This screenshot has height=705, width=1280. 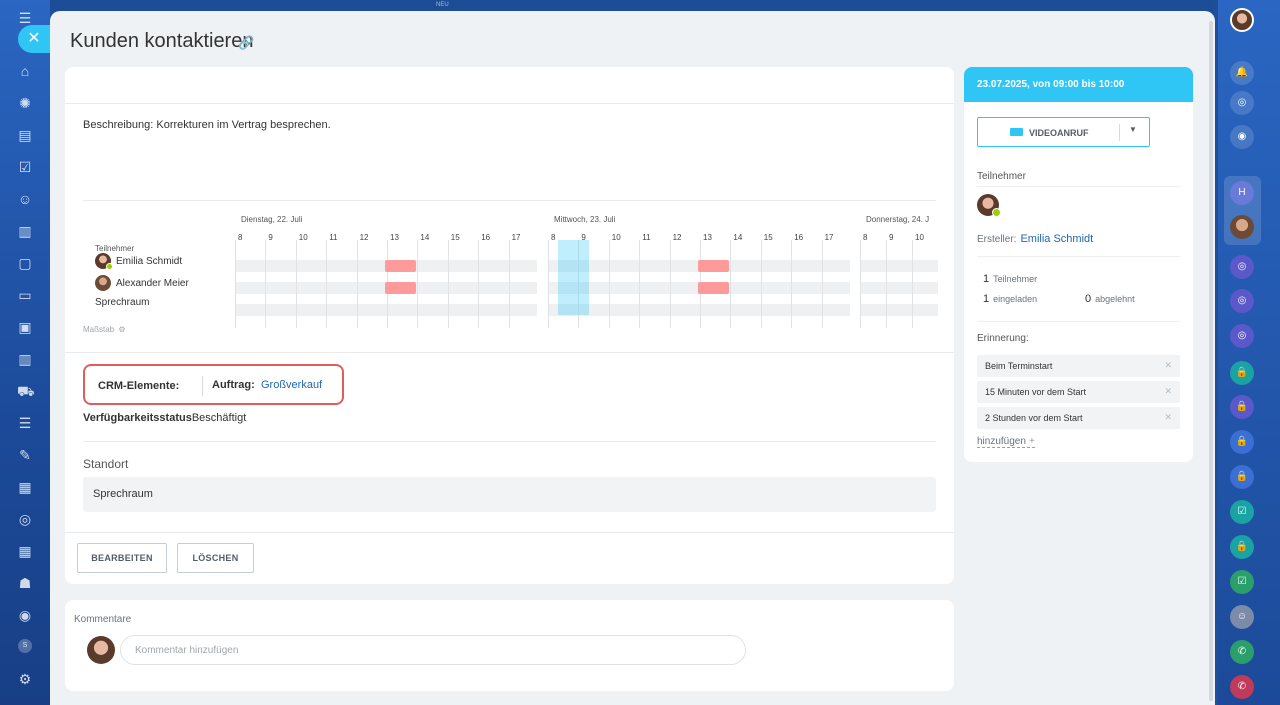 I want to click on home-icon: ⌂, so click(x=25, y=71).